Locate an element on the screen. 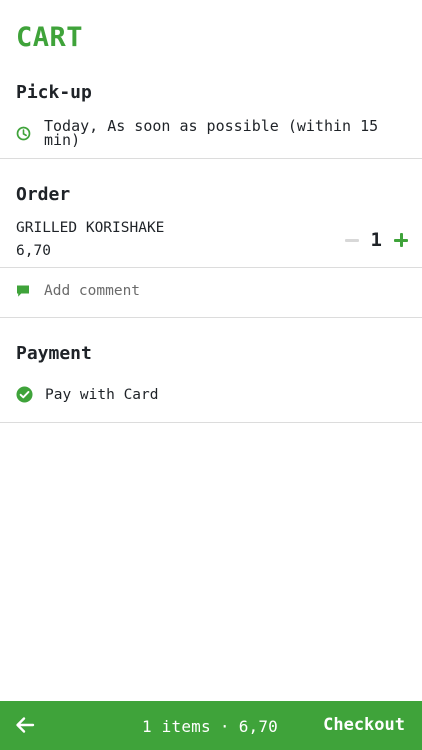  back-button is located at coordinates (25, 725).